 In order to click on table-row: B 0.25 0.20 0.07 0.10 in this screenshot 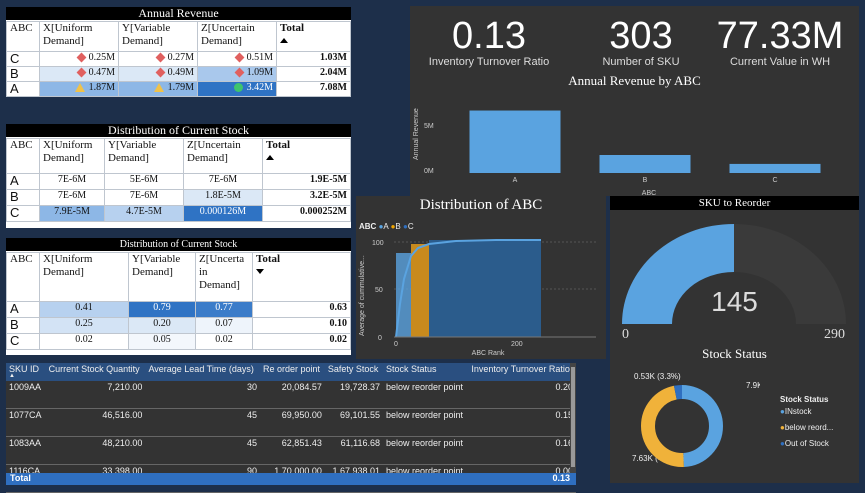, I will do `click(178, 325)`.